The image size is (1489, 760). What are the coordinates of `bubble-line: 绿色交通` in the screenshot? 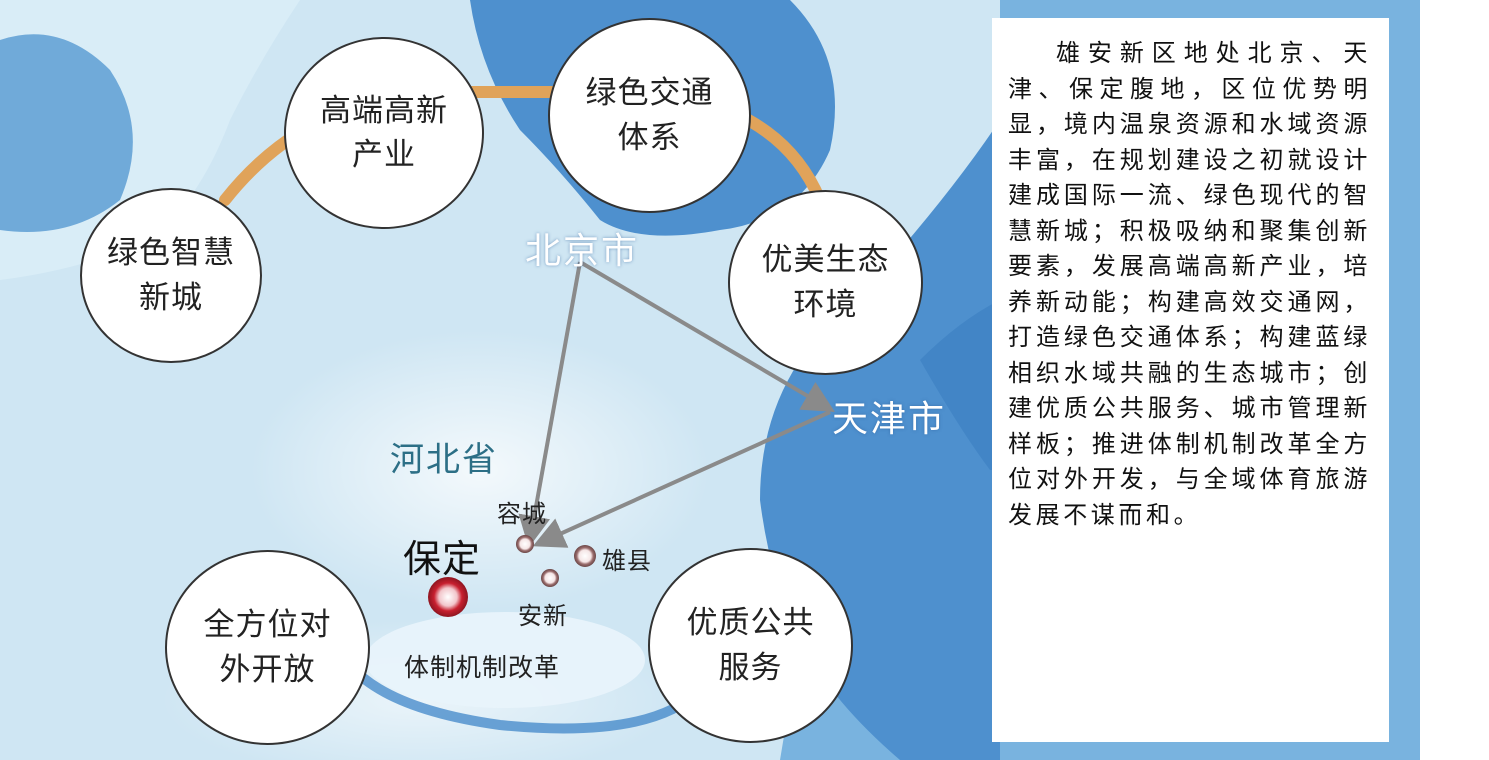 It's located at (649, 93).